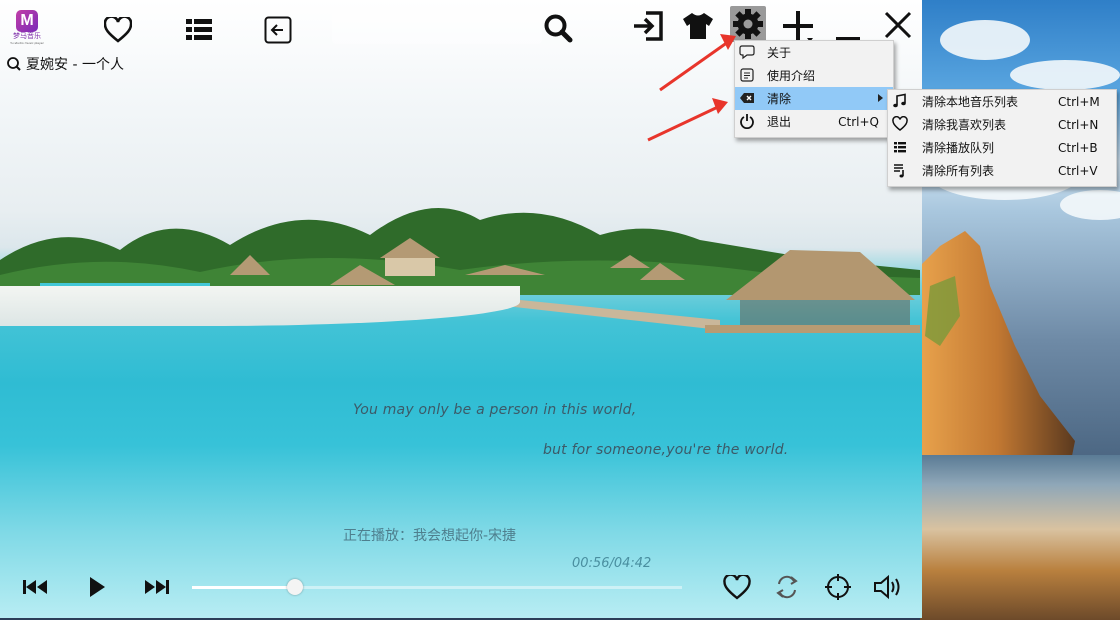  I want to click on volume-icon, so click(888, 587).